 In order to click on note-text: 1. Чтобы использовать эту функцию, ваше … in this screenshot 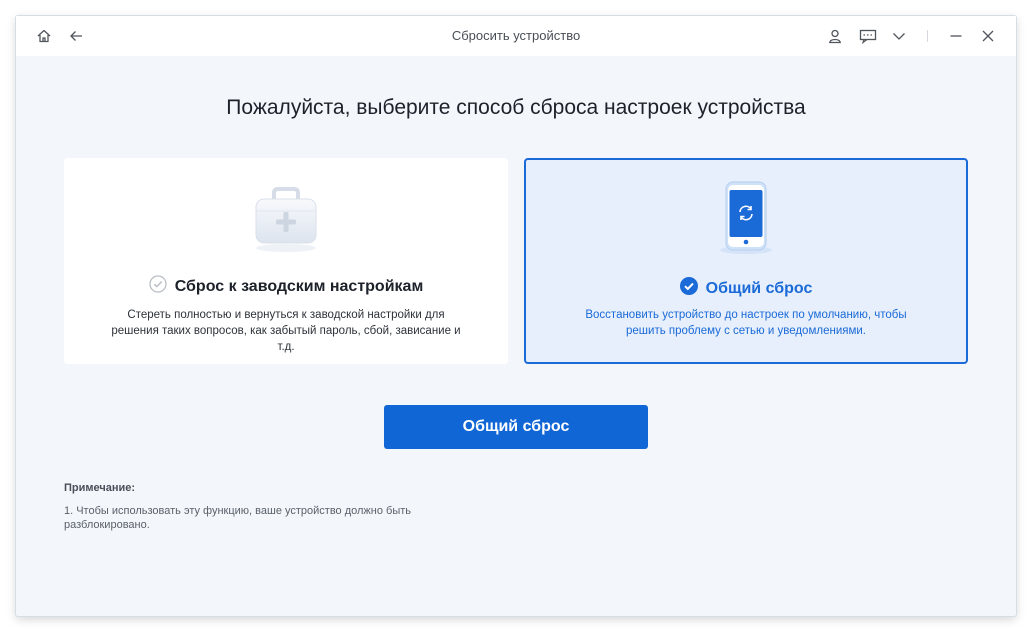, I will do `click(238, 518)`.